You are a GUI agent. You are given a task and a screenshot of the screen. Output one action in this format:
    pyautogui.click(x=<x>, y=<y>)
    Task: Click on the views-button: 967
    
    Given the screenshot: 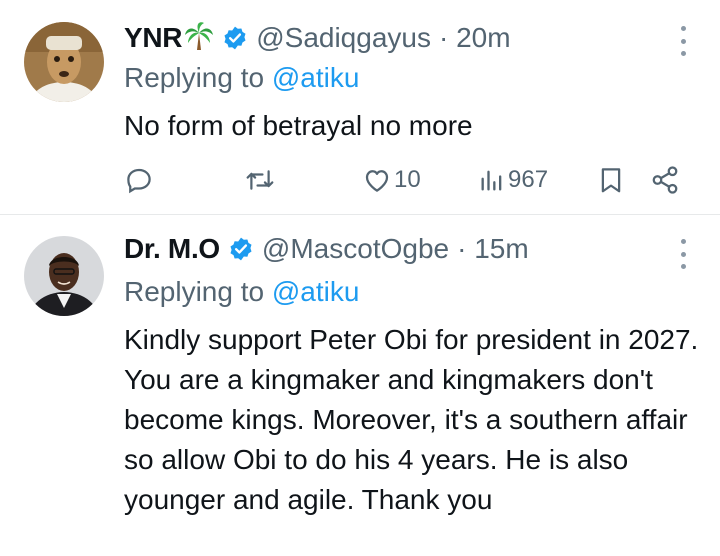 What is the action you would take?
    pyautogui.click(x=513, y=180)
    